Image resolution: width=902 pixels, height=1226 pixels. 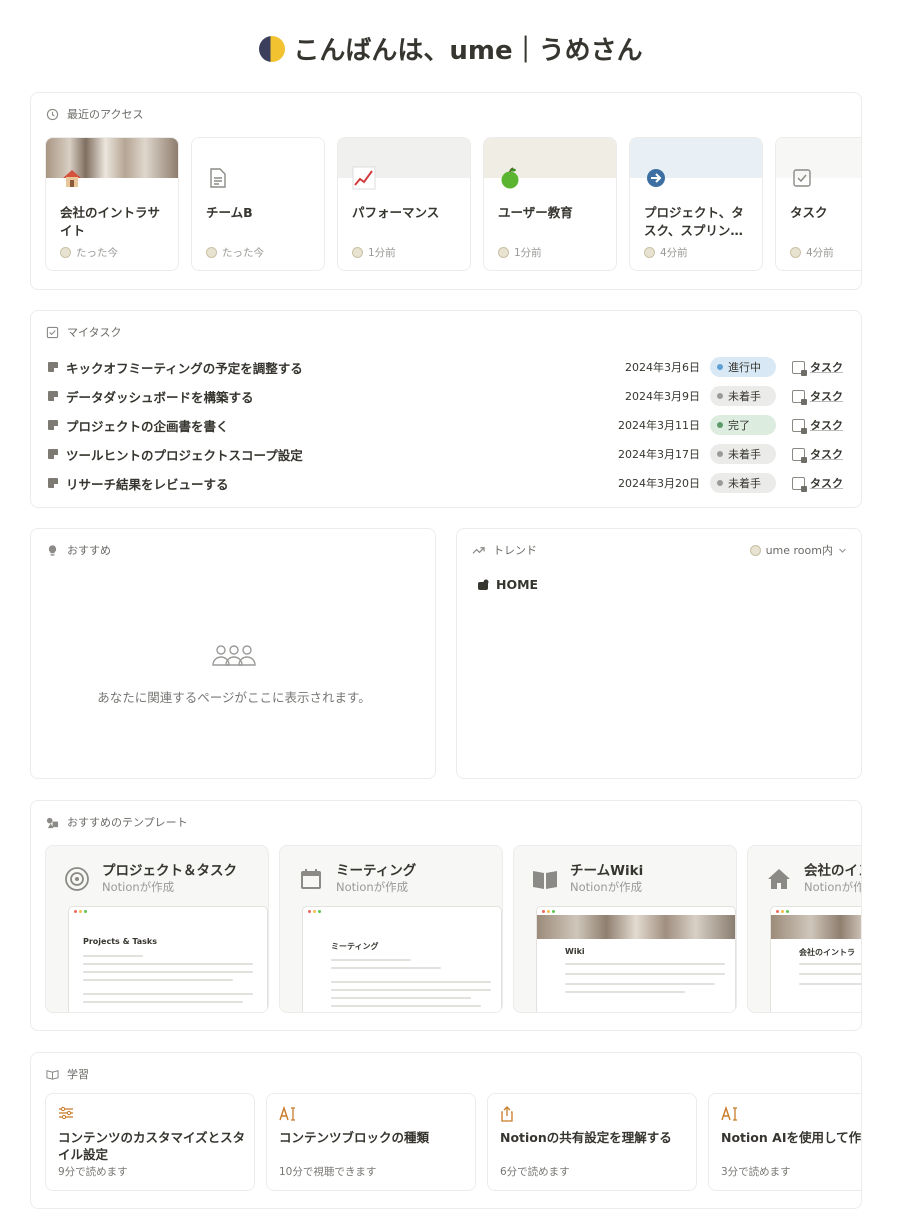 What do you see at coordinates (586, 1137) in the screenshot?
I see `learn-title: Notionの共有設定を理解する` at bounding box center [586, 1137].